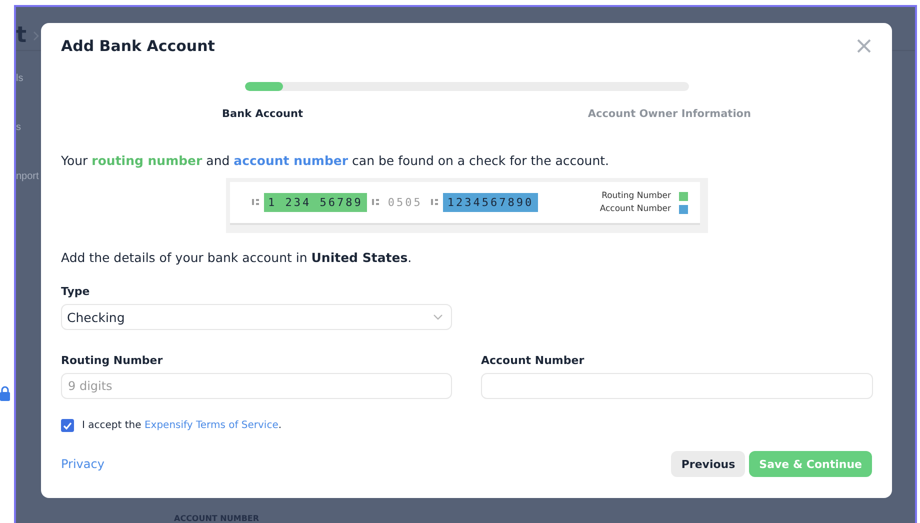  Describe the element at coordinates (405, 203) in the screenshot. I see `check-digits: 0505` at that location.